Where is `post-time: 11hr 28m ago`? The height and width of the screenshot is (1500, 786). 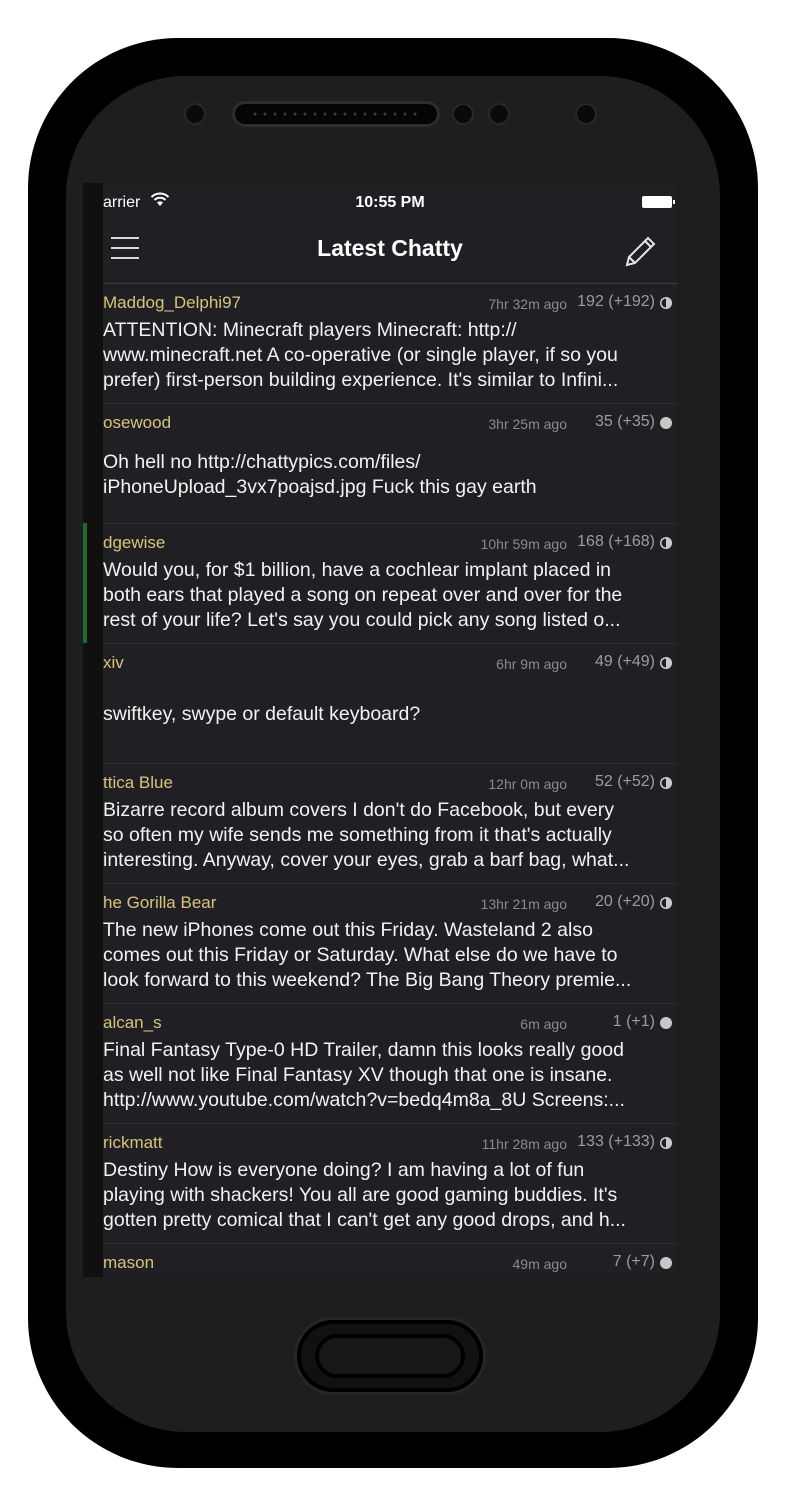
post-time: 11hr 28m ago is located at coordinates (524, 1144).